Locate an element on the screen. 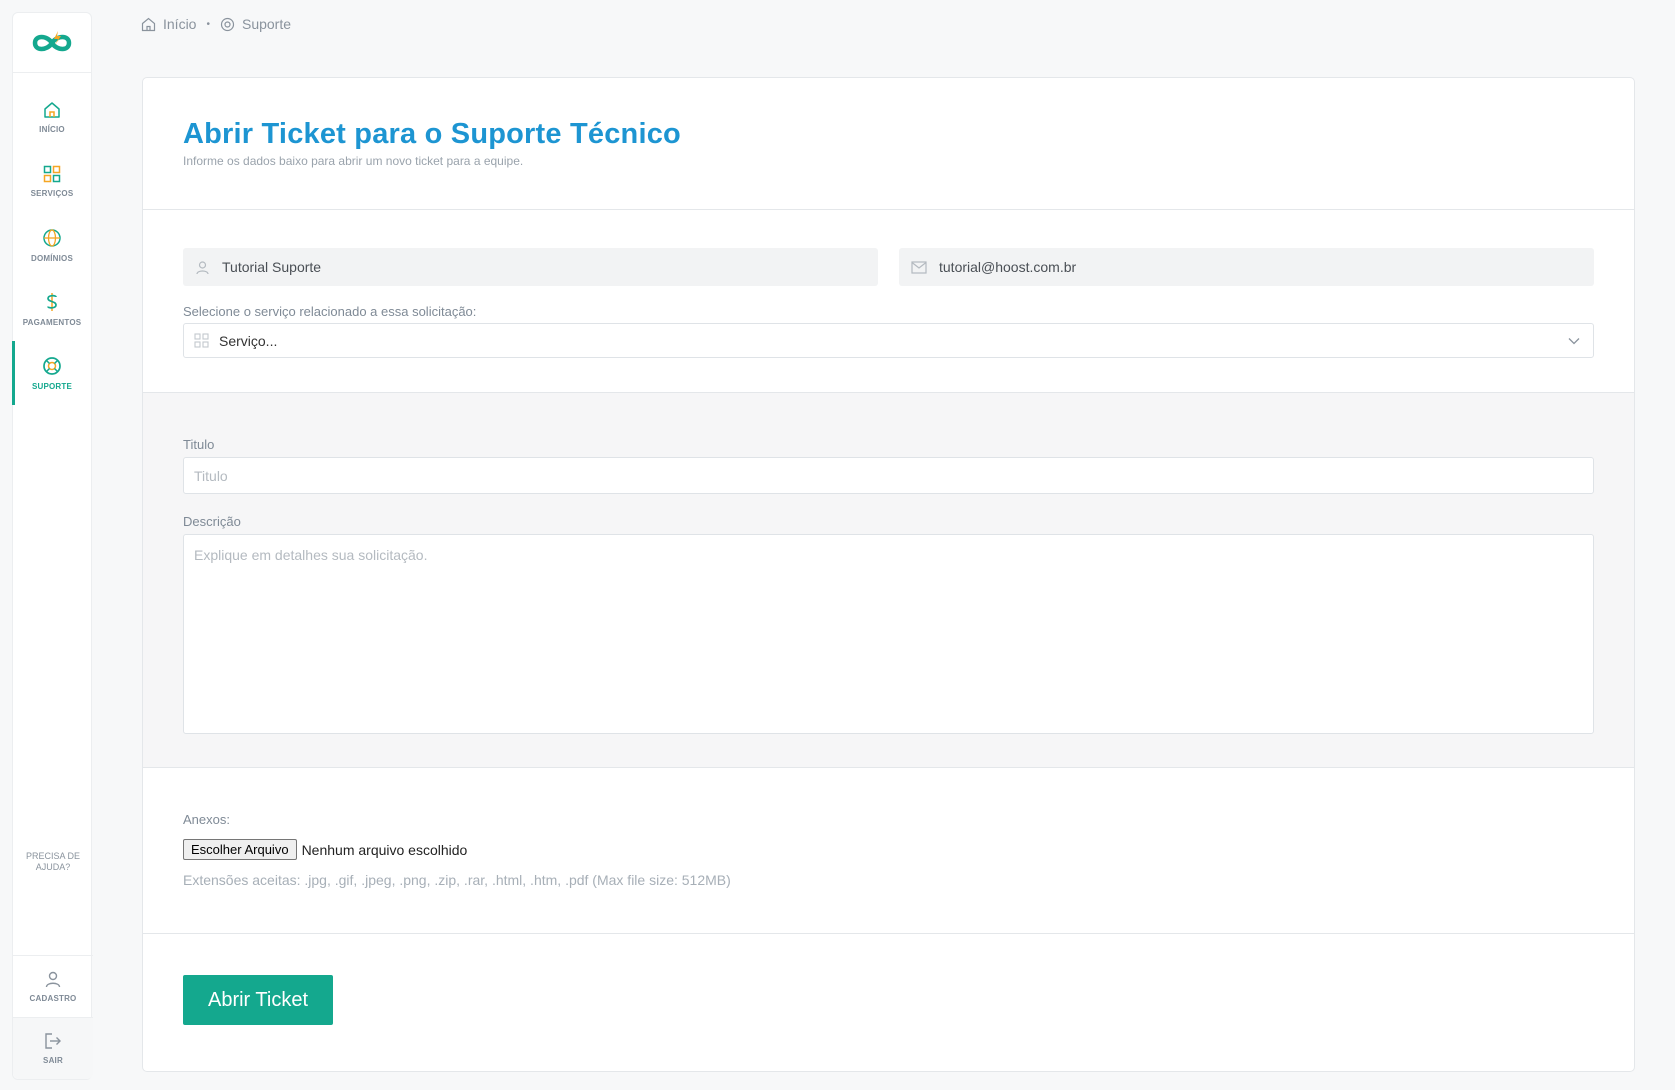  logo is located at coordinates (52, 43).